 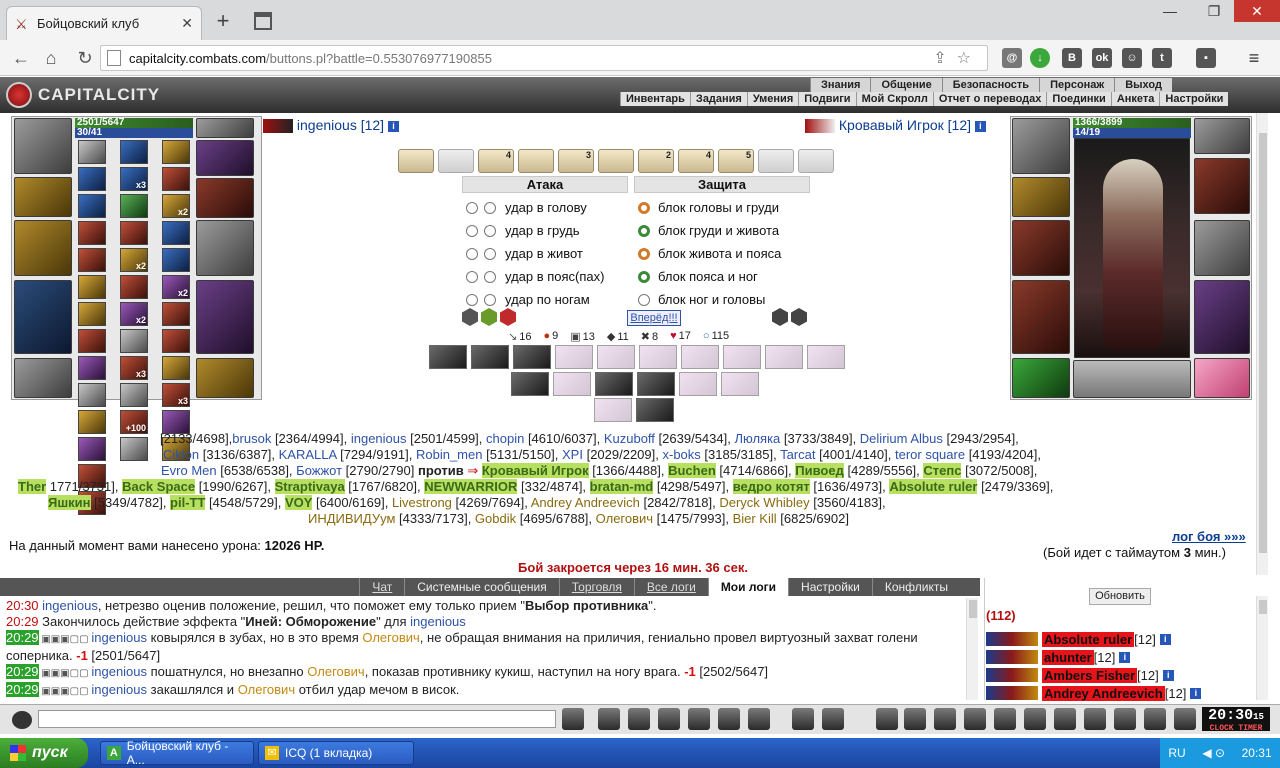 What do you see at coordinates (134, 179) in the screenshot?
I see `spell-cell: x3` at bounding box center [134, 179].